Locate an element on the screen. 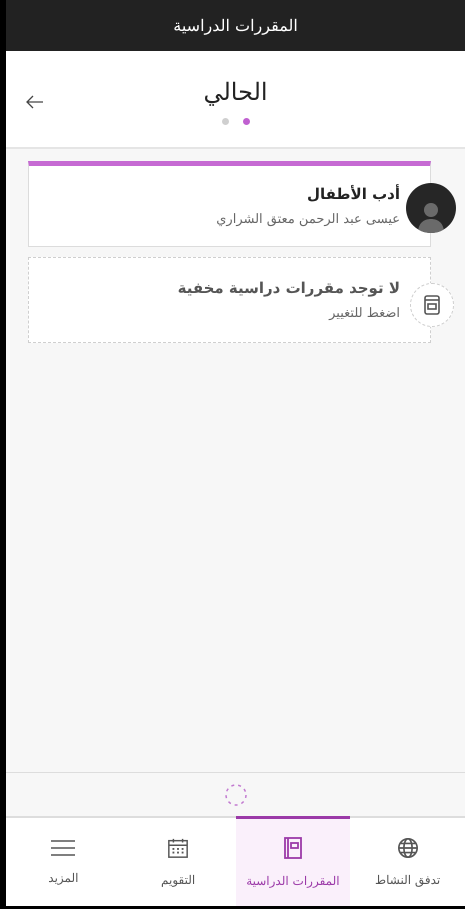 The height and width of the screenshot is (909, 465). course-subtitle: اضغط للتغيير is located at coordinates (364, 313).